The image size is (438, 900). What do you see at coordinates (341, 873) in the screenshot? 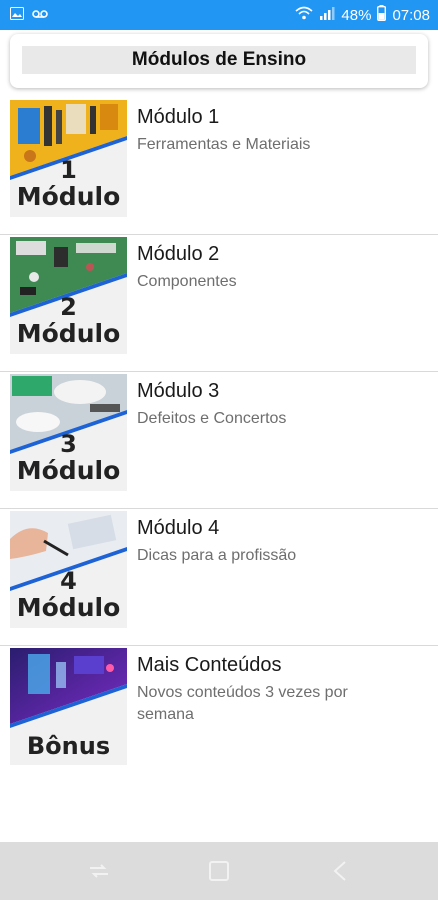
I see `back-icon` at bounding box center [341, 873].